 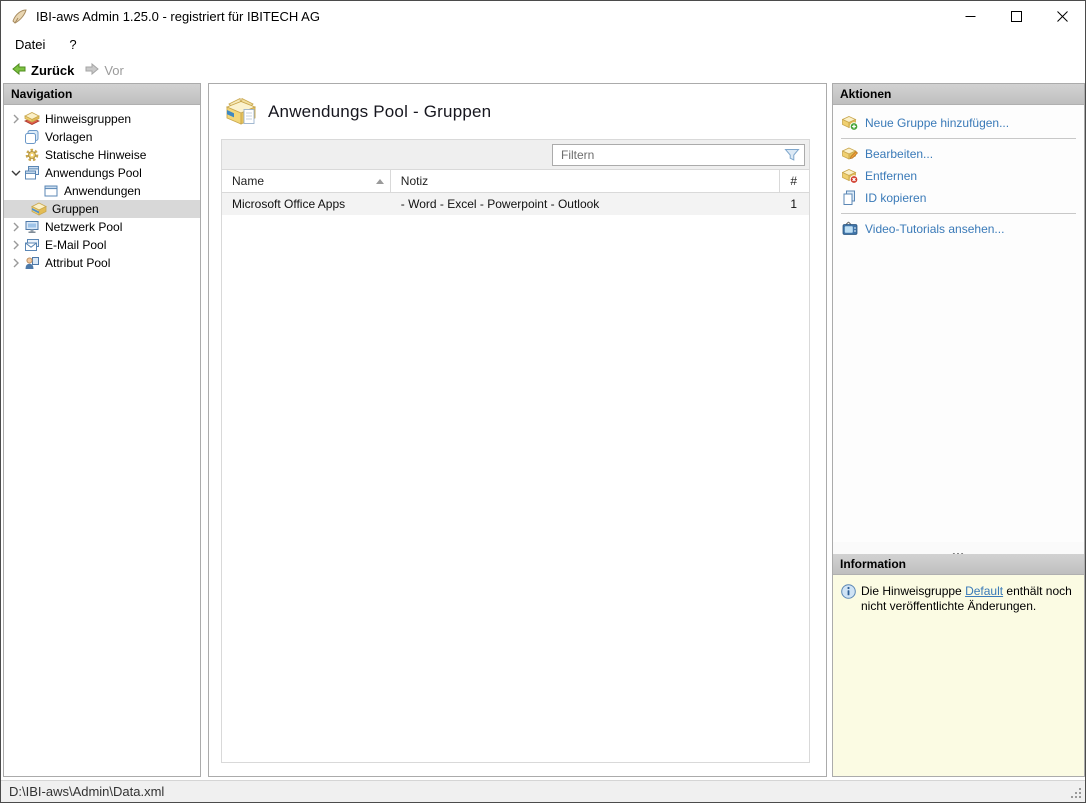 I want to click on sidebar-item-email-pool: E-Mail Pool, so click(x=102, y=245).